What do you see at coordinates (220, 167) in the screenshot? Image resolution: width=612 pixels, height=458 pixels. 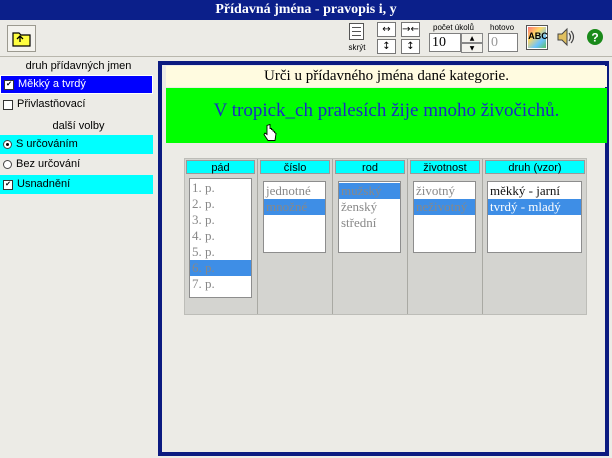 I see `header-pad: pád` at bounding box center [220, 167].